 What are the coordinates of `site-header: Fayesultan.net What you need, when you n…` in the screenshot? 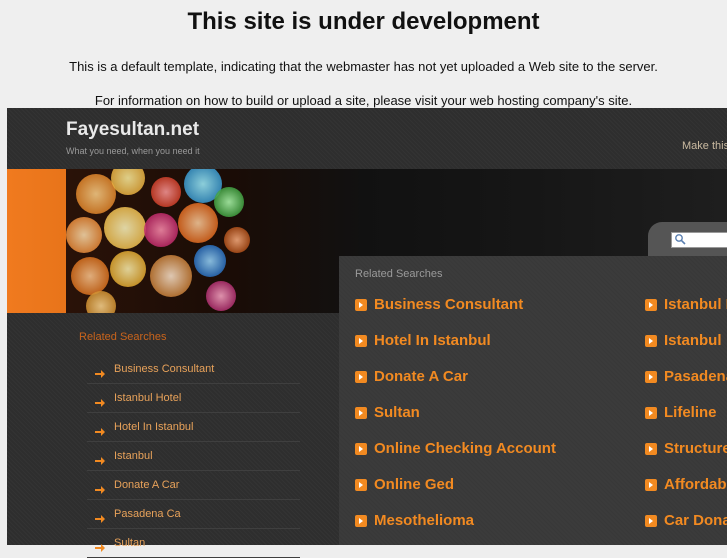 It's located at (367, 138).